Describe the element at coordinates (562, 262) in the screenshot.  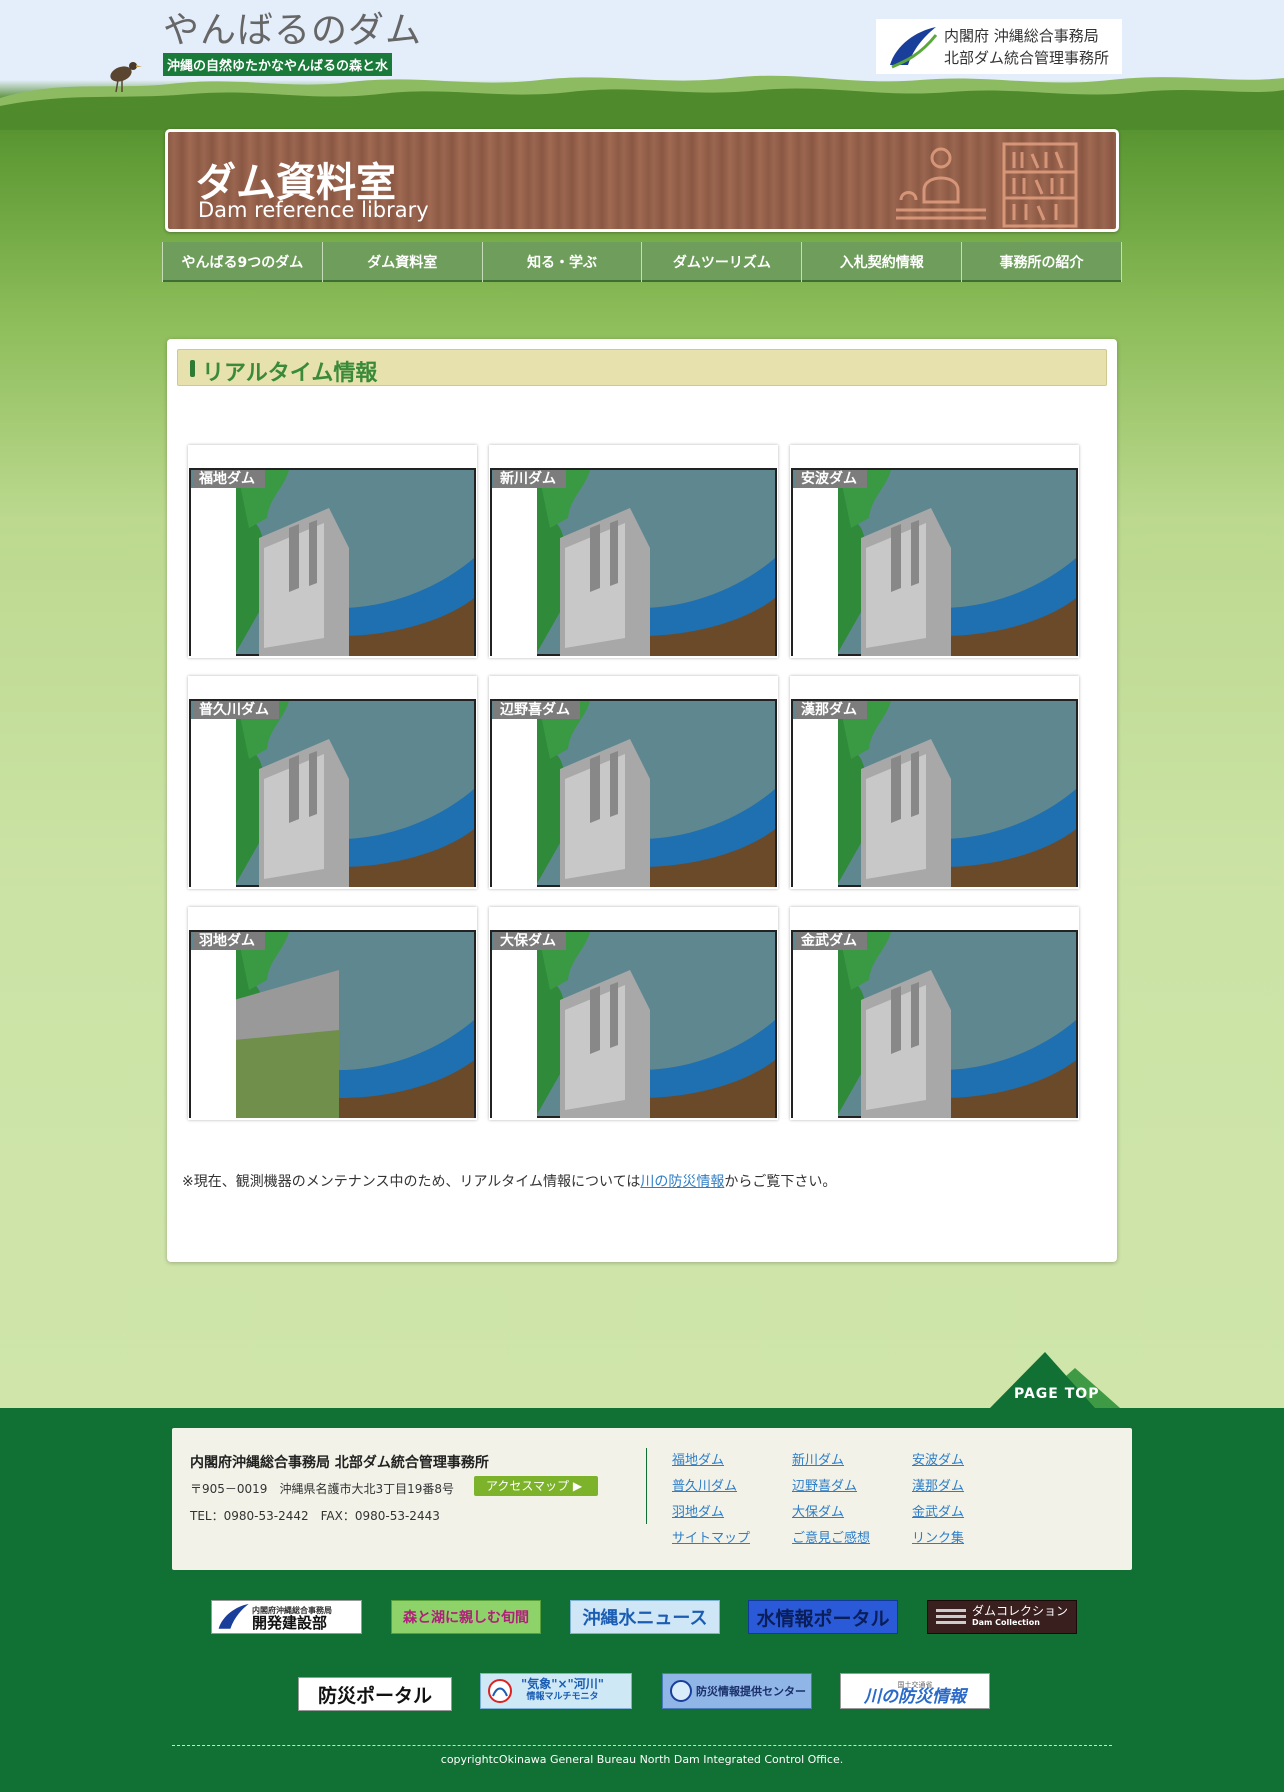
I see `nav-item-learn: 知る・学ぶ` at that location.